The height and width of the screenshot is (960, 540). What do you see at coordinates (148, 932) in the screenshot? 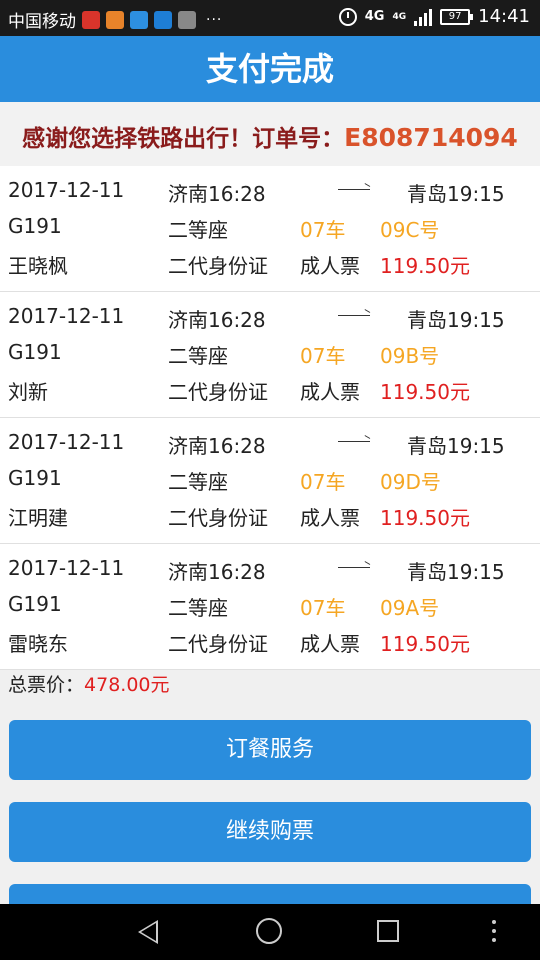
I see `back-icon` at bounding box center [148, 932].